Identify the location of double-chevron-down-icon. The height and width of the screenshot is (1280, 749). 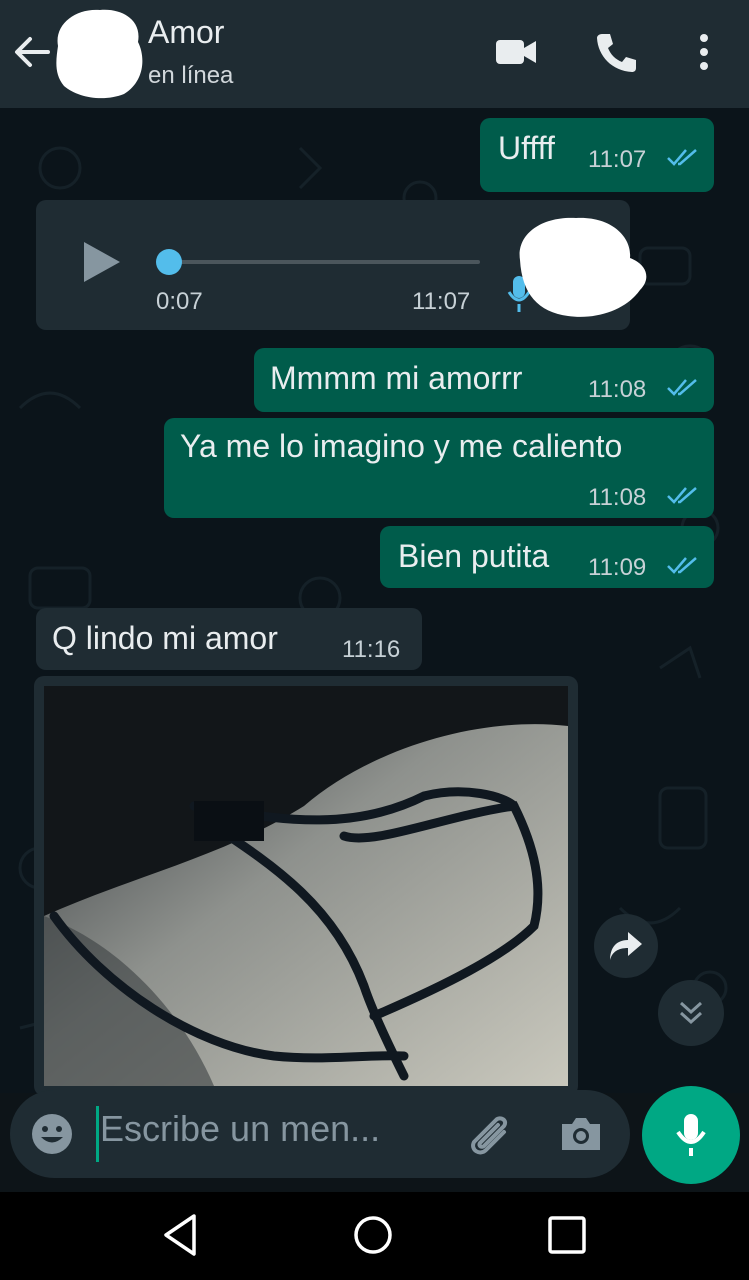
(691, 1013).